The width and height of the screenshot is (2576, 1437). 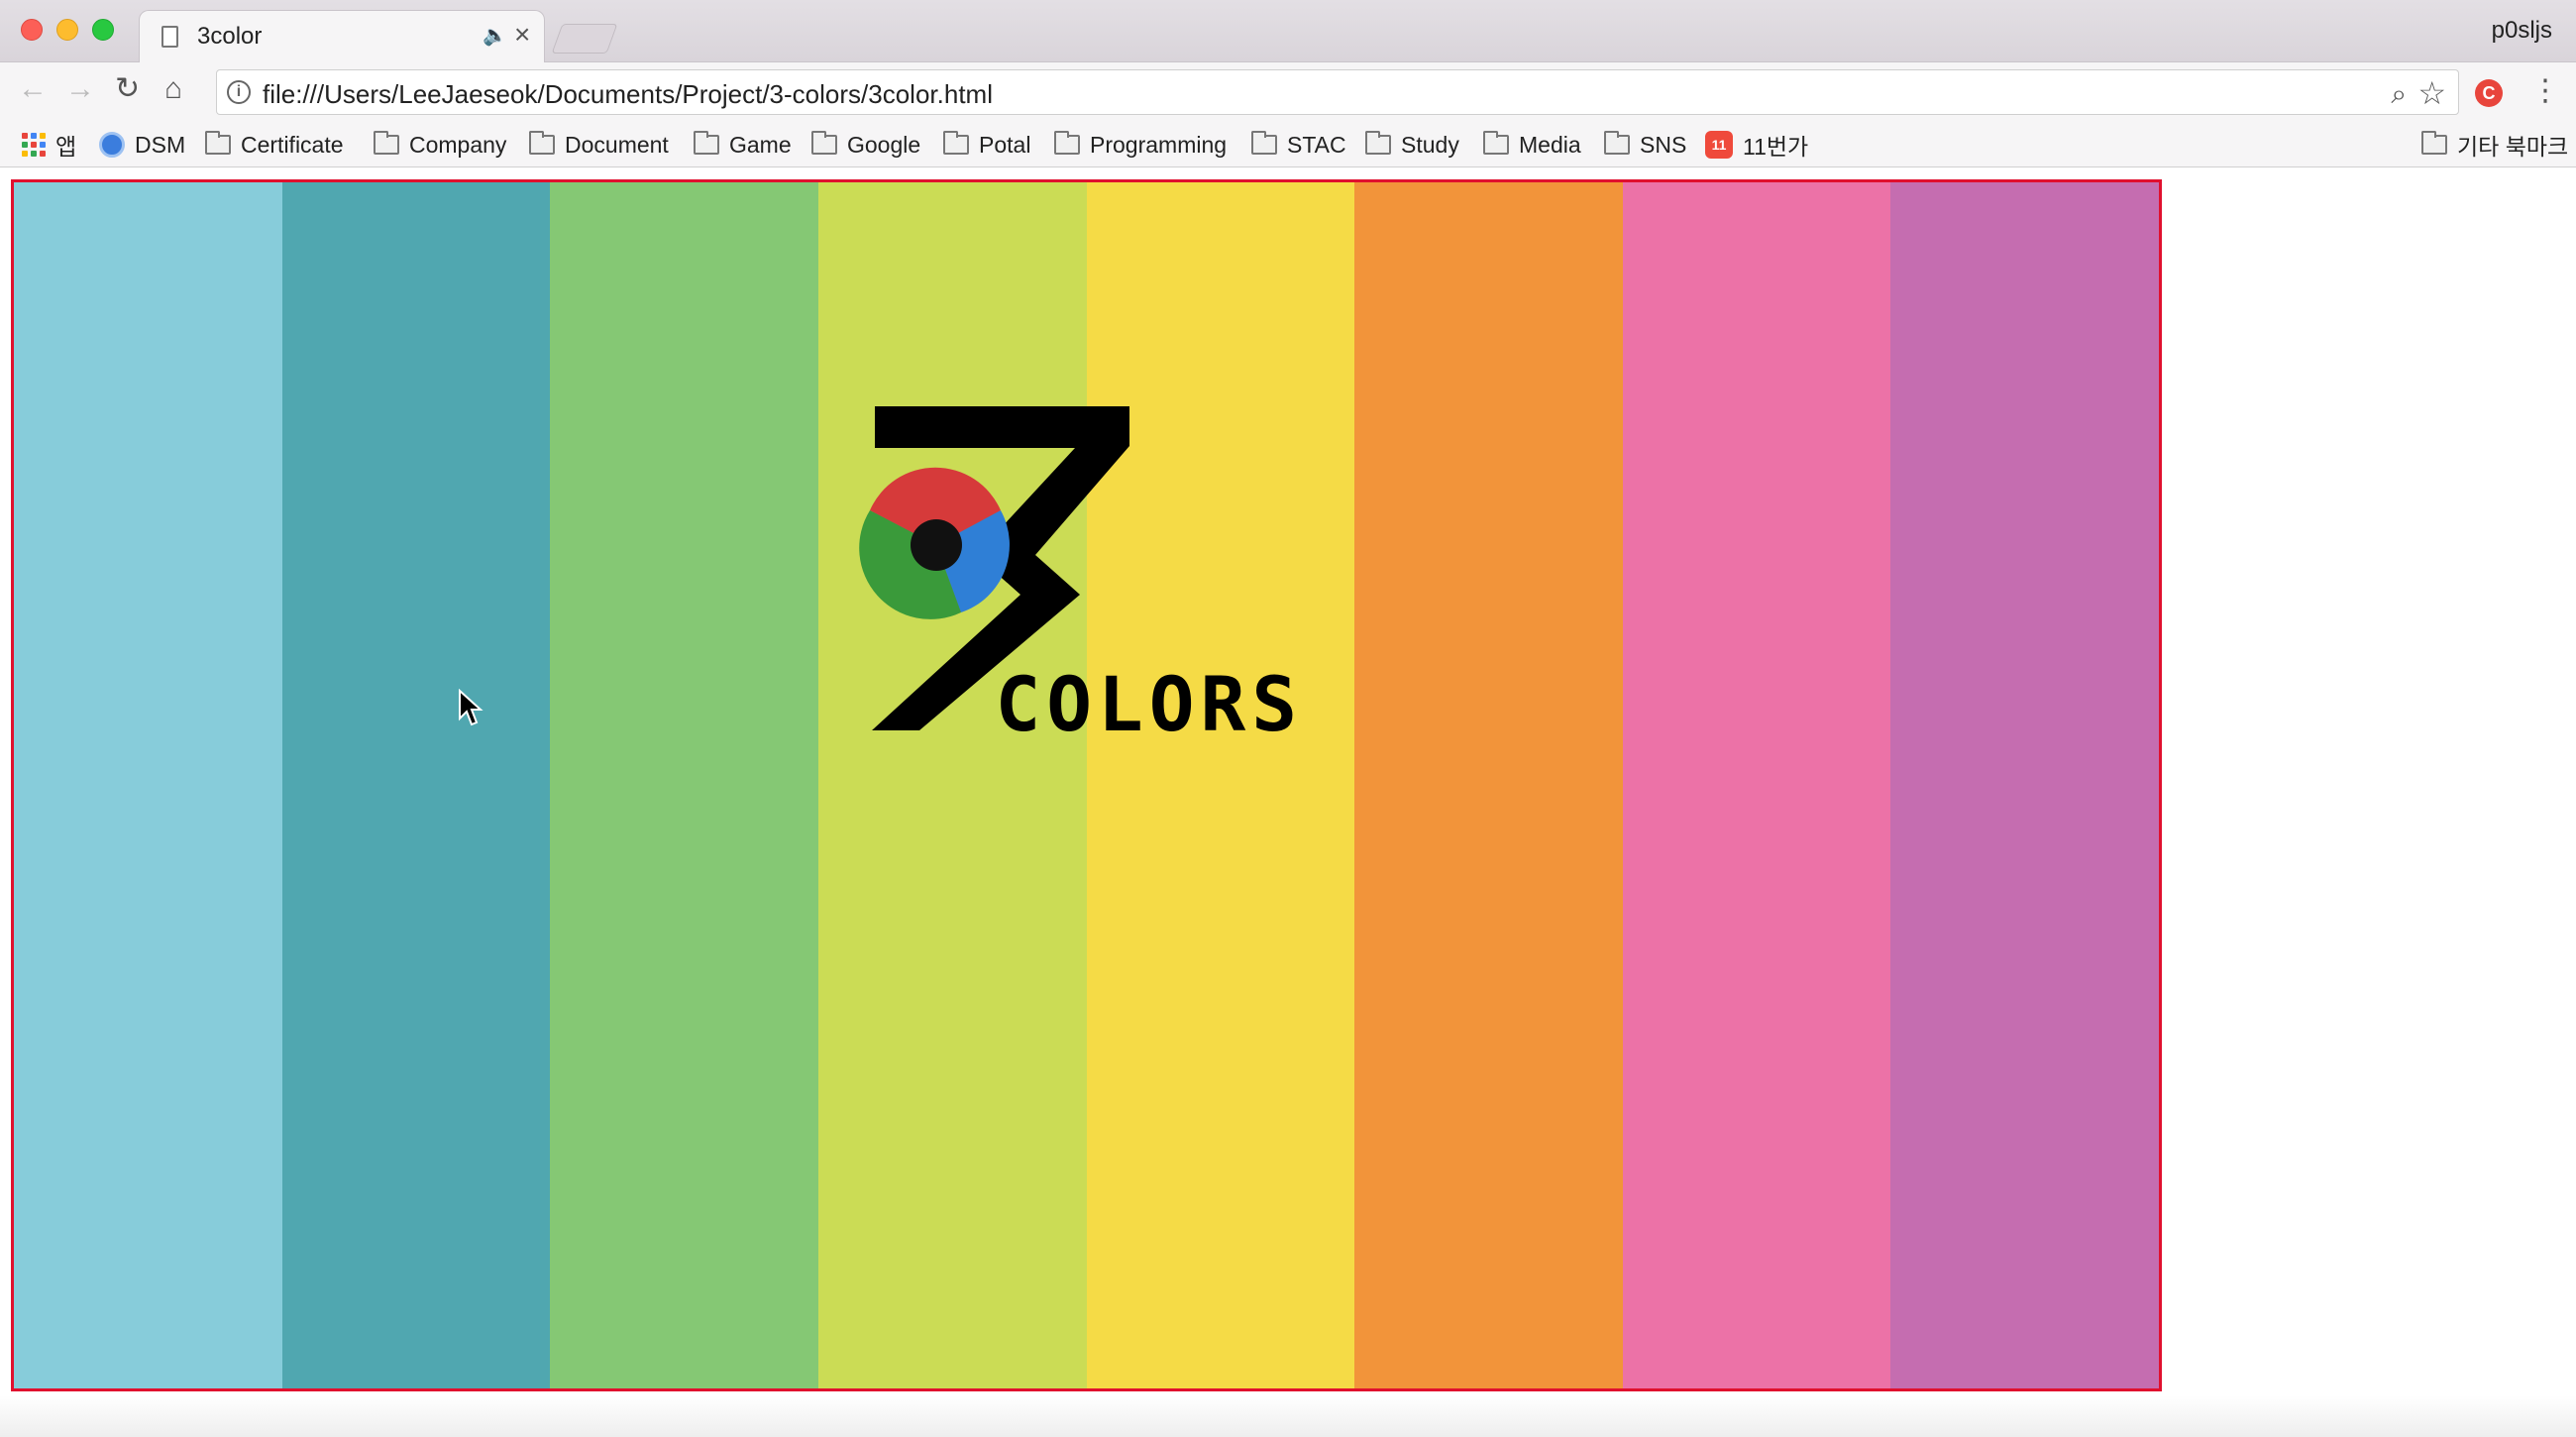 I want to click on bookmark-label: Potal, so click(x=1005, y=144).